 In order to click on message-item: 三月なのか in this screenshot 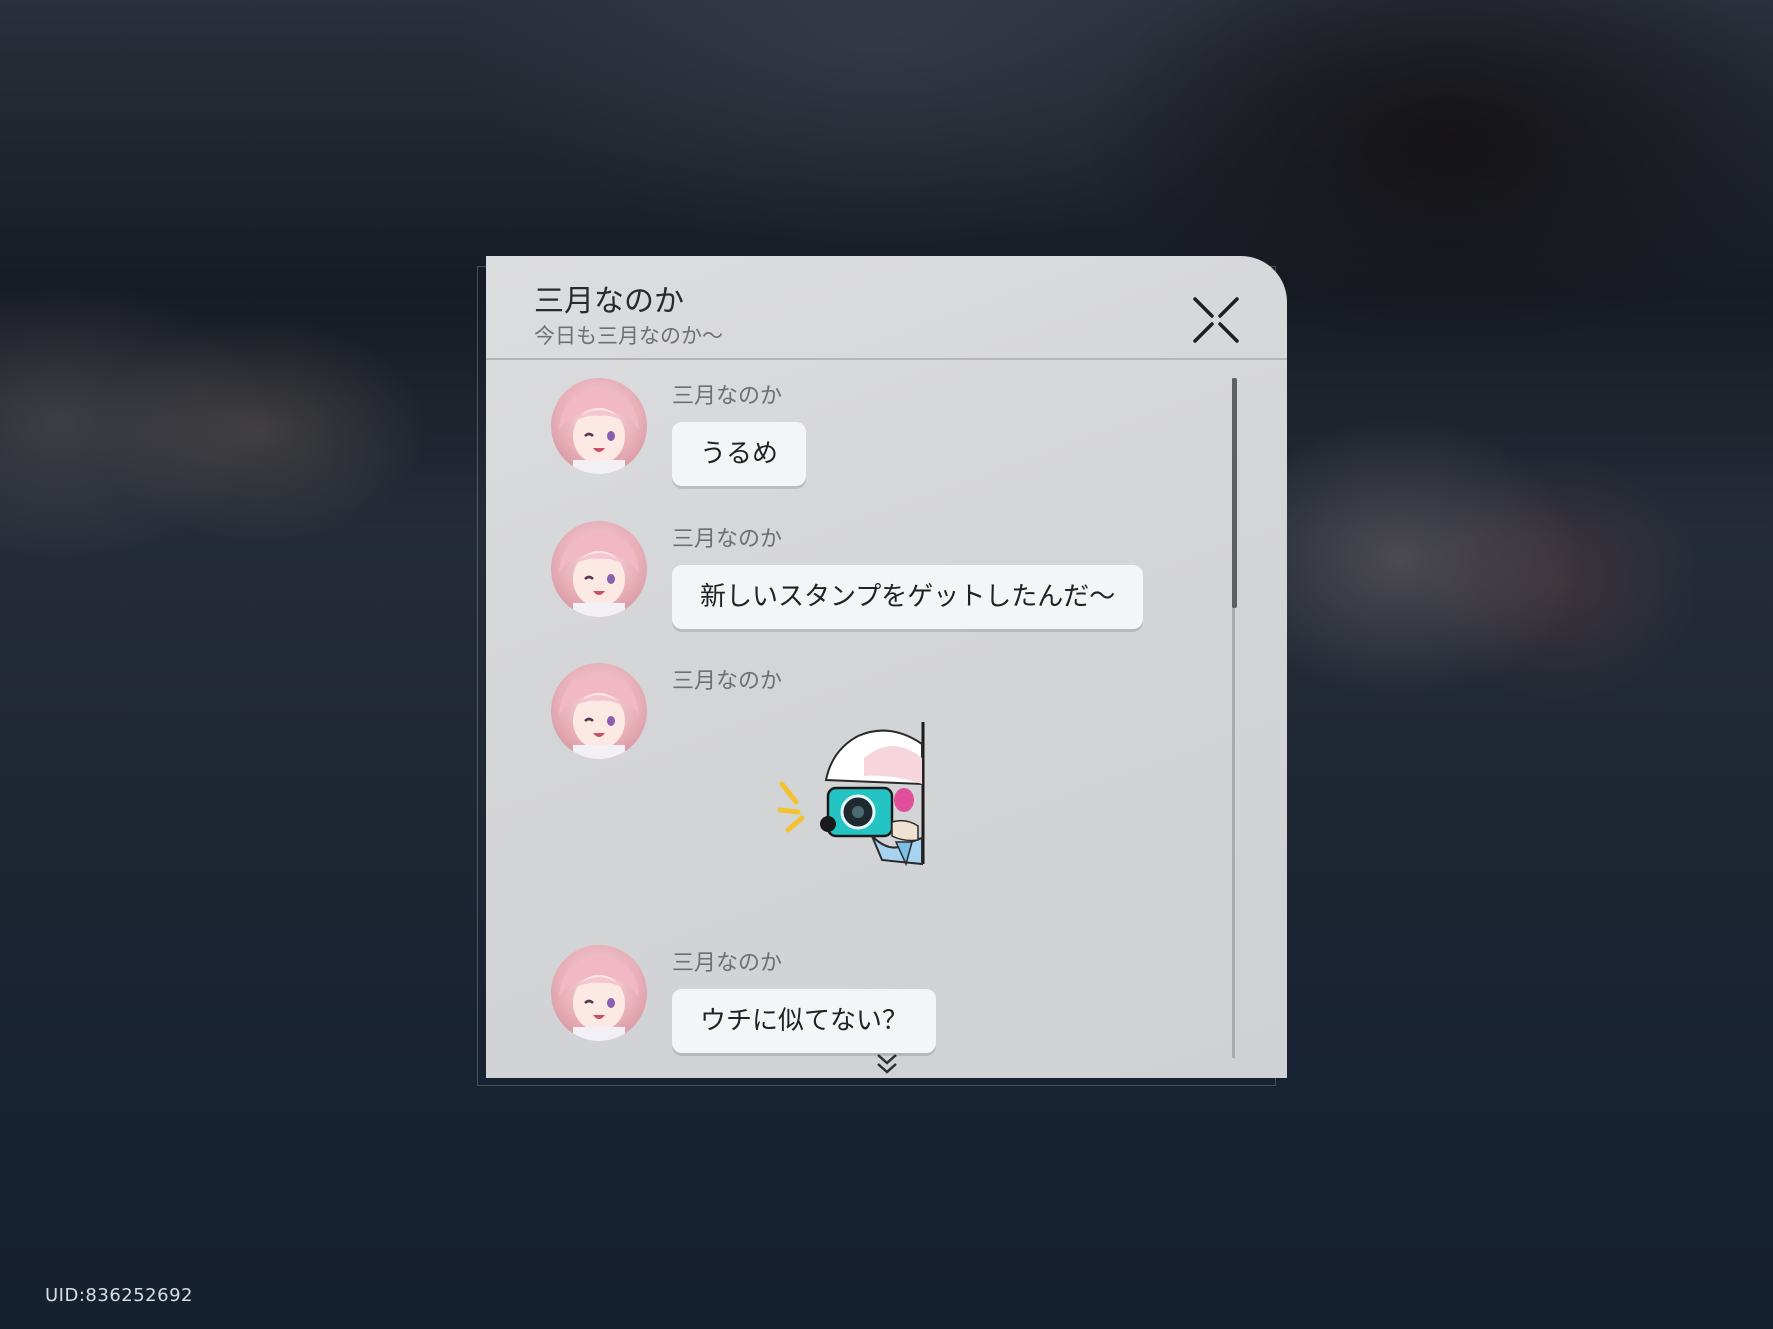, I will do `click(891, 773)`.